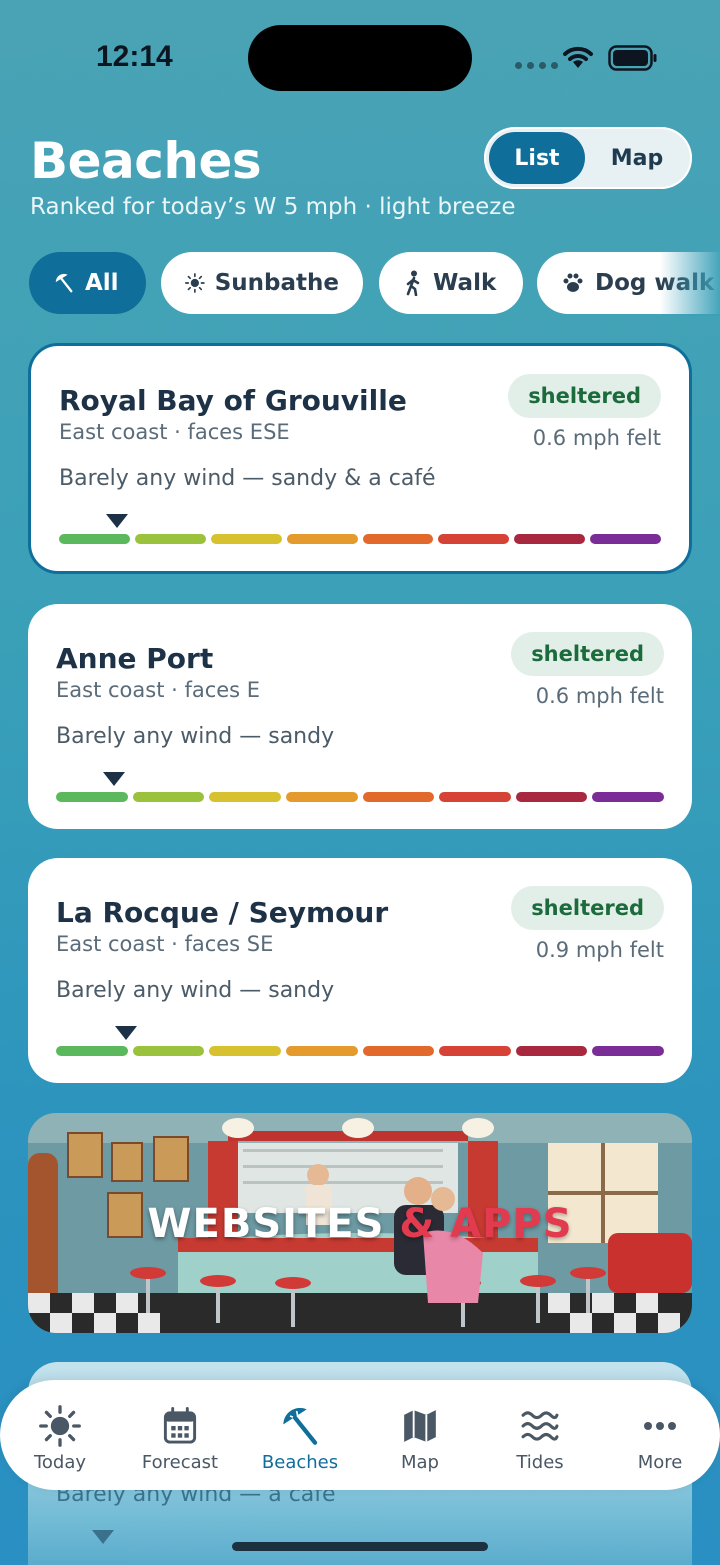  Describe the element at coordinates (573, 282) in the screenshot. I see `paw-icon` at that location.